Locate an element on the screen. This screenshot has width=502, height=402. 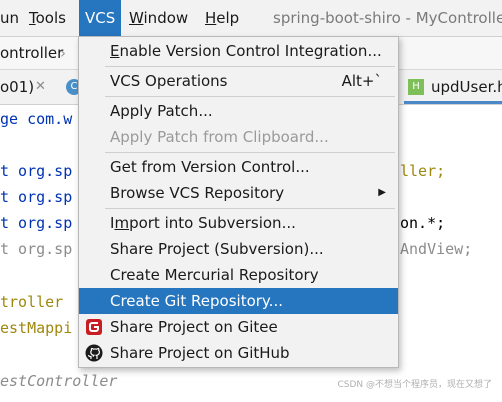
code-fragment: ller; is located at coordinates (423, 171).